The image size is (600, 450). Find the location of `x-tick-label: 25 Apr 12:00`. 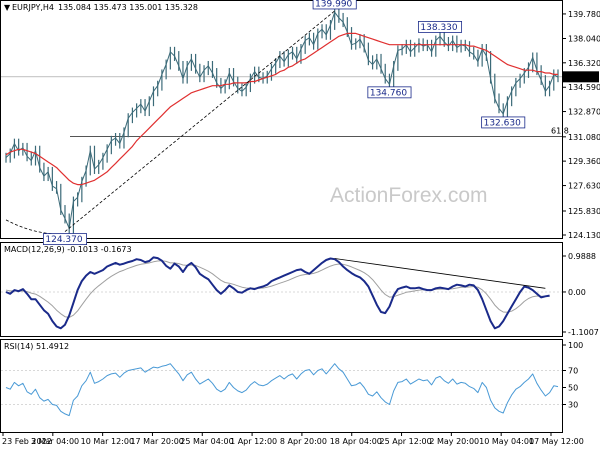

x-tick-label: 25 Apr 12:00 is located at coordinates (406, 441).